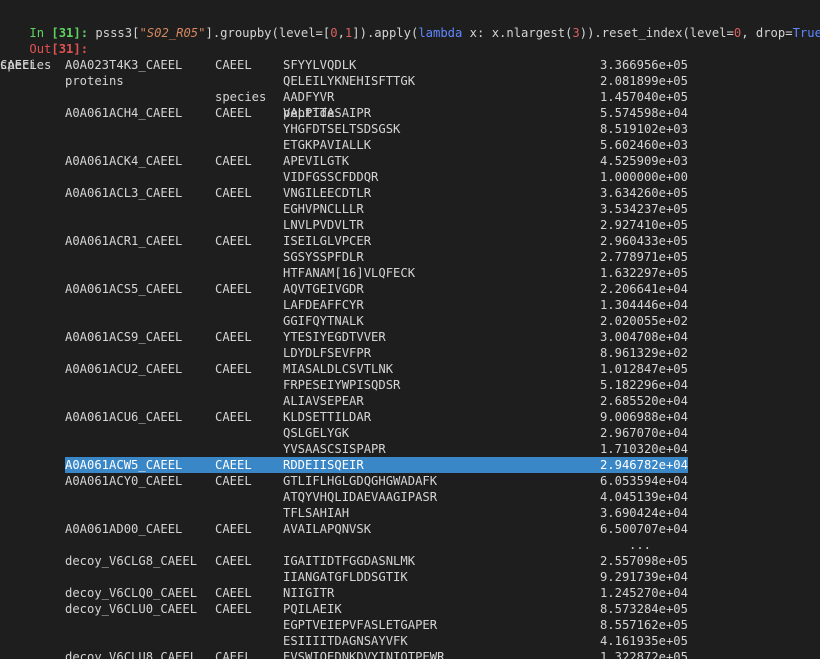 The width and height of the screenshot is (820, 659). I want to click on cell-value: 1.710320e+04, so click(643, 449).